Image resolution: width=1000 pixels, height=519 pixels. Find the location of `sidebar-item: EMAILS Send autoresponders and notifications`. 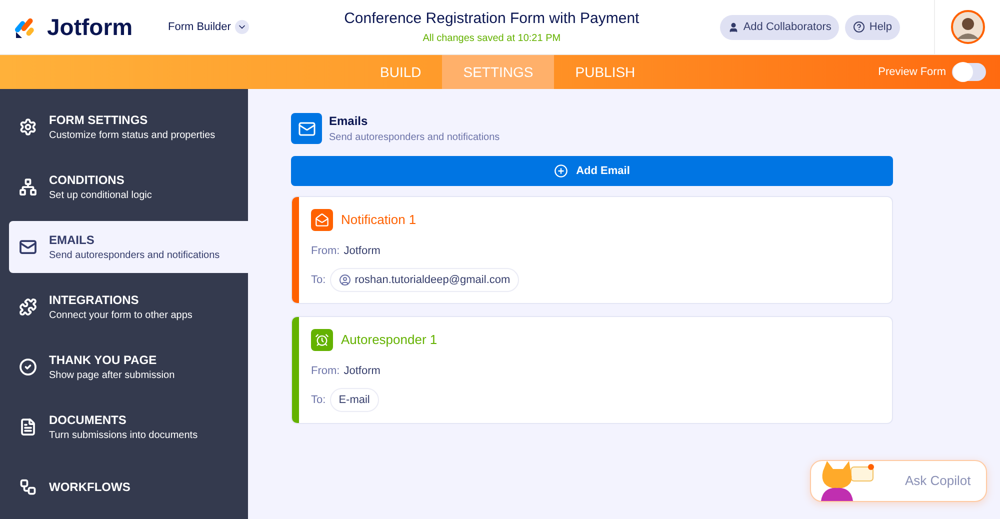

sidebar-item: EMAILS Send autoresponders and notifications is located at coordinates (128, 247).